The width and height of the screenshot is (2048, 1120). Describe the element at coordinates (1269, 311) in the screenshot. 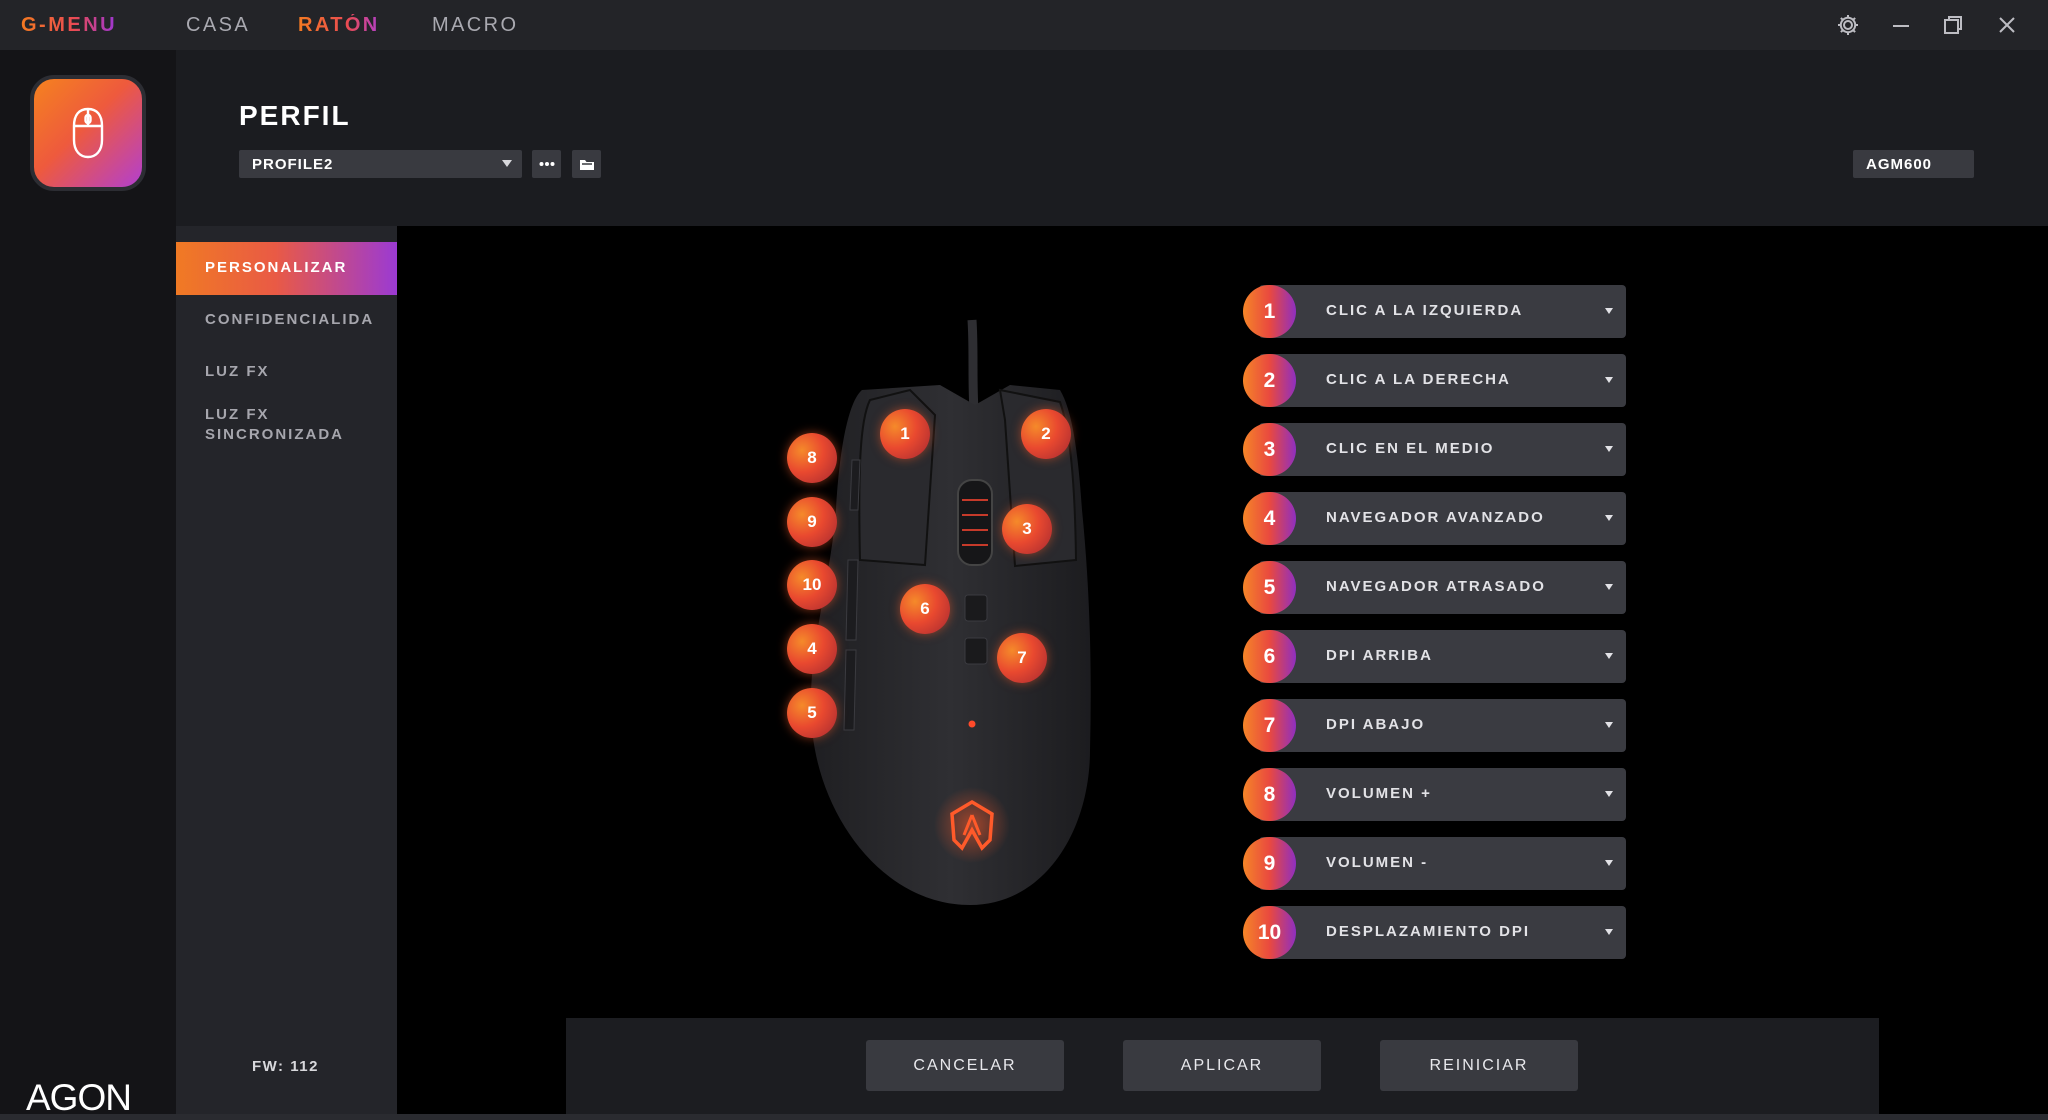

I see `mapping-number: 1` at that location.